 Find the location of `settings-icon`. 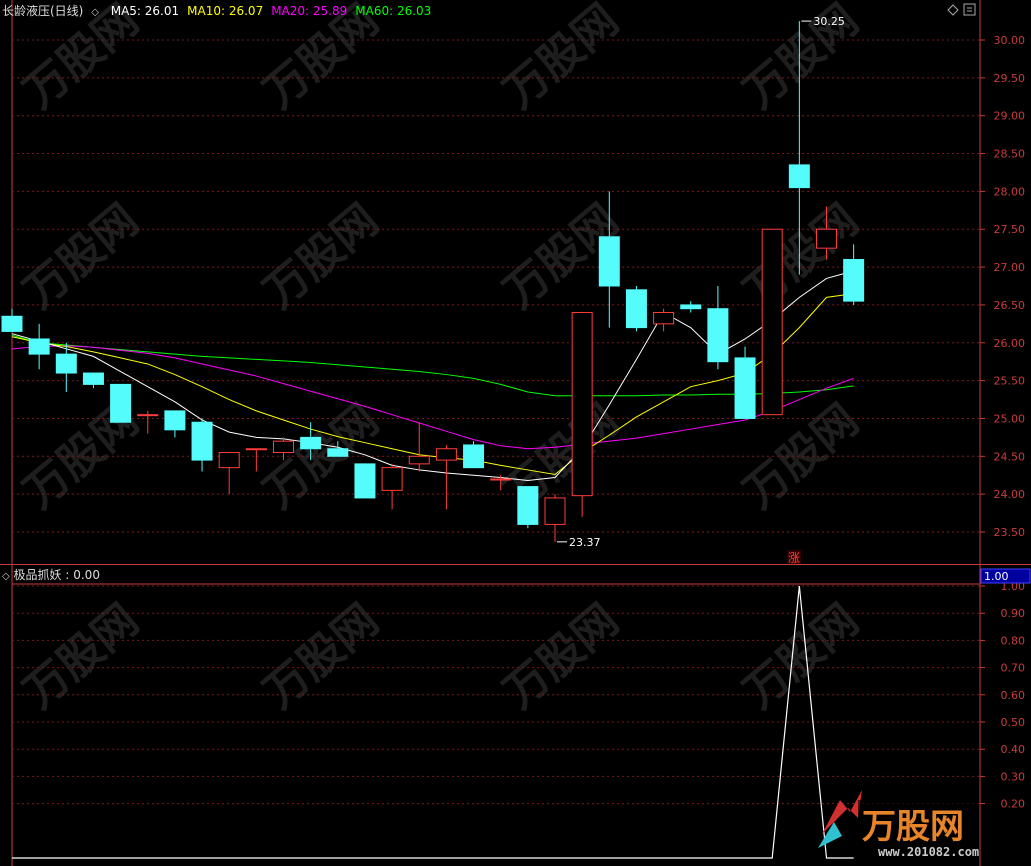

settings-icon is located at coordinates (969, 9).